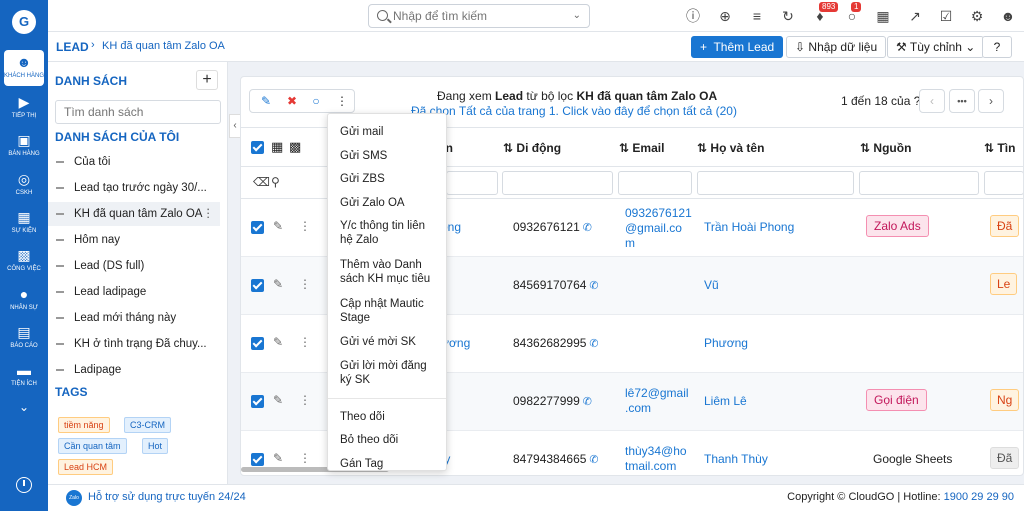  I want to click on filter-name-input, so click(472, 183).